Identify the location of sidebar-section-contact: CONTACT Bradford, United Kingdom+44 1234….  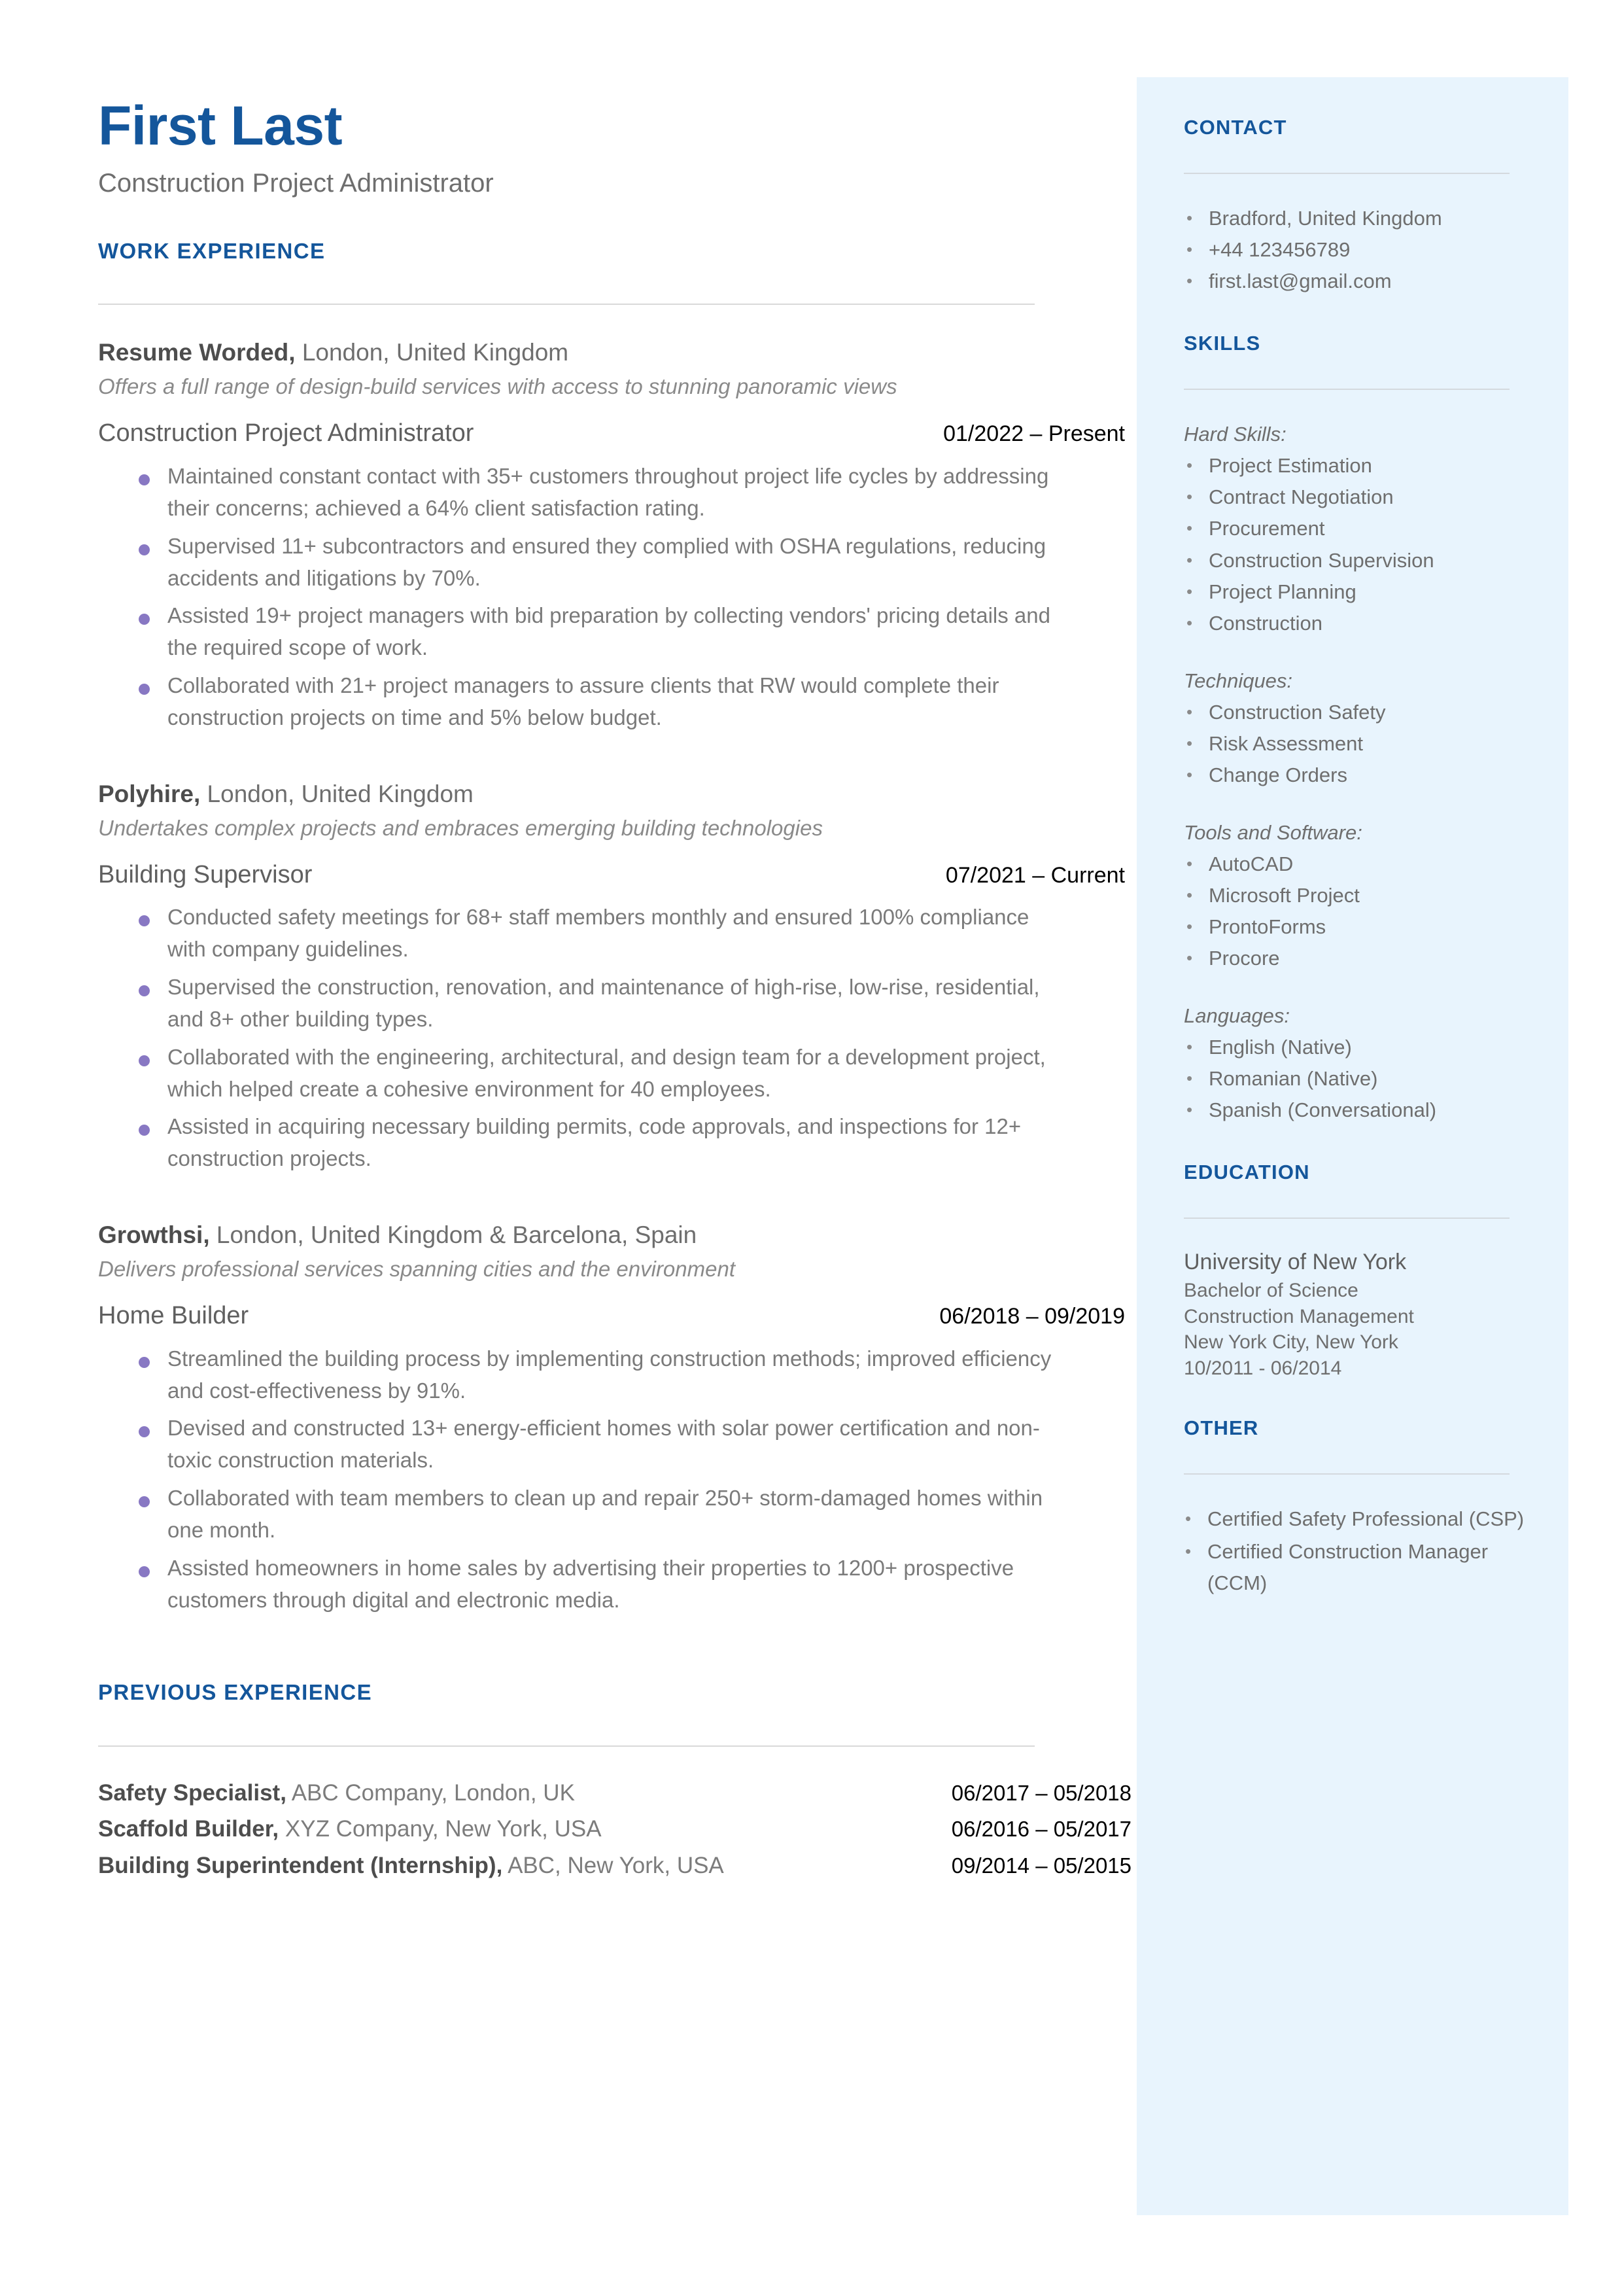
(1359, 206).